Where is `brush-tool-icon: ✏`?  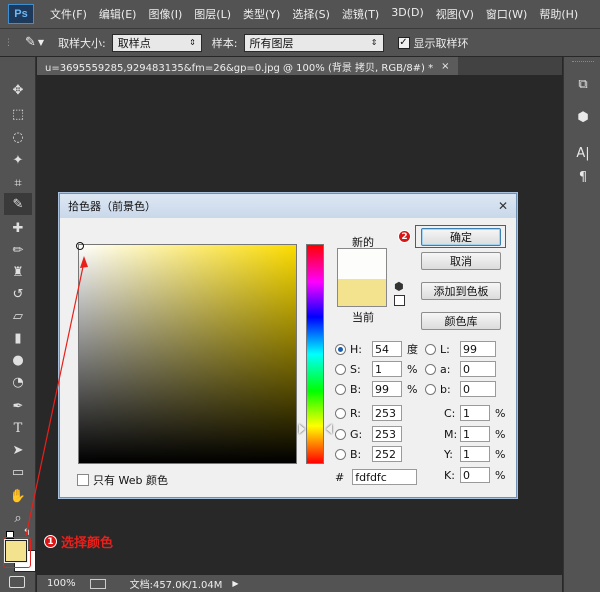 brush-tool-icon: ✏ is located at coordinates (18, 250).